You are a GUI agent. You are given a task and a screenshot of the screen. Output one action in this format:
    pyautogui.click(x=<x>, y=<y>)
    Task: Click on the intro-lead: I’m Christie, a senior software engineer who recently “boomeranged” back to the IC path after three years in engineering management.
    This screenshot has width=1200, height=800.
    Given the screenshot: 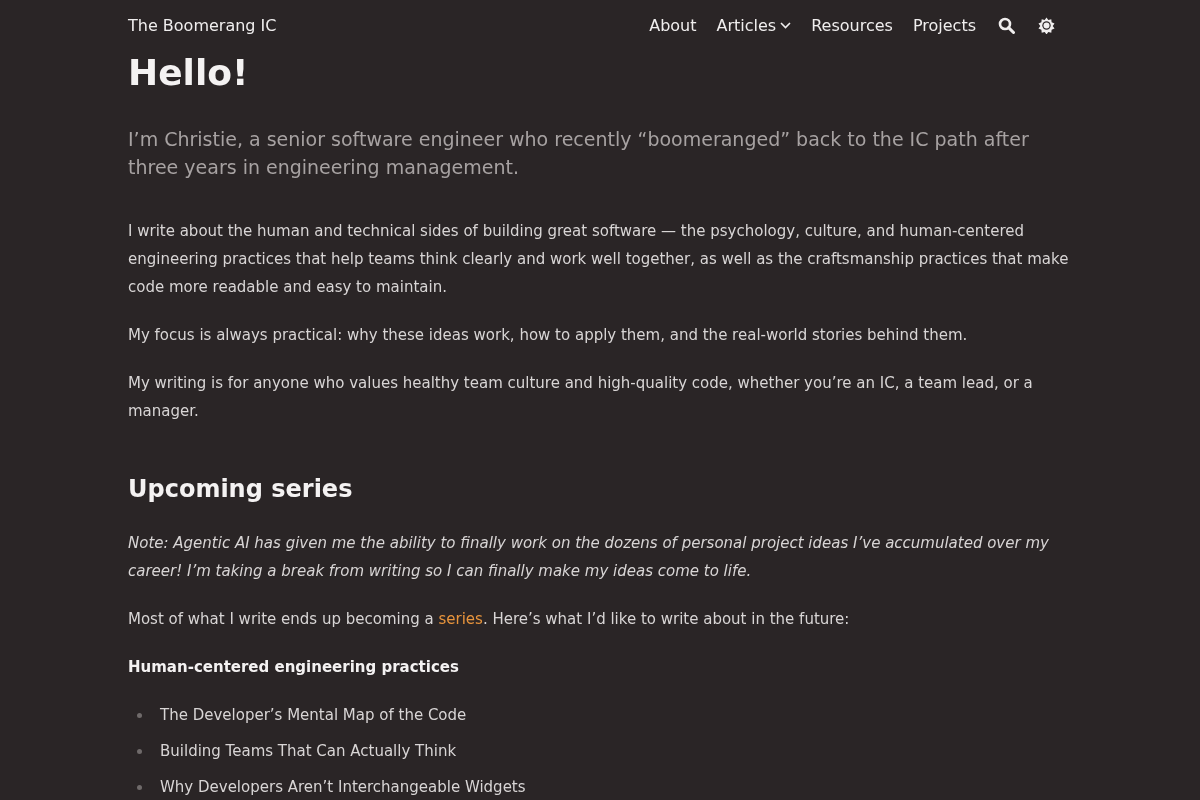 What is the action you would take?
    pyautogui.click(x=579, y=153)
    